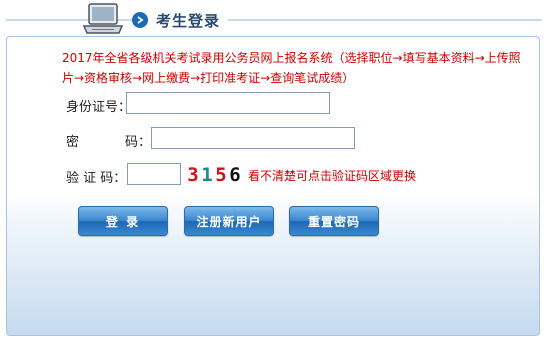  What do you see at coordinates (235, 175) in the screenshot?
I see `captcha-char: 6` at bounding box center [235, 175].